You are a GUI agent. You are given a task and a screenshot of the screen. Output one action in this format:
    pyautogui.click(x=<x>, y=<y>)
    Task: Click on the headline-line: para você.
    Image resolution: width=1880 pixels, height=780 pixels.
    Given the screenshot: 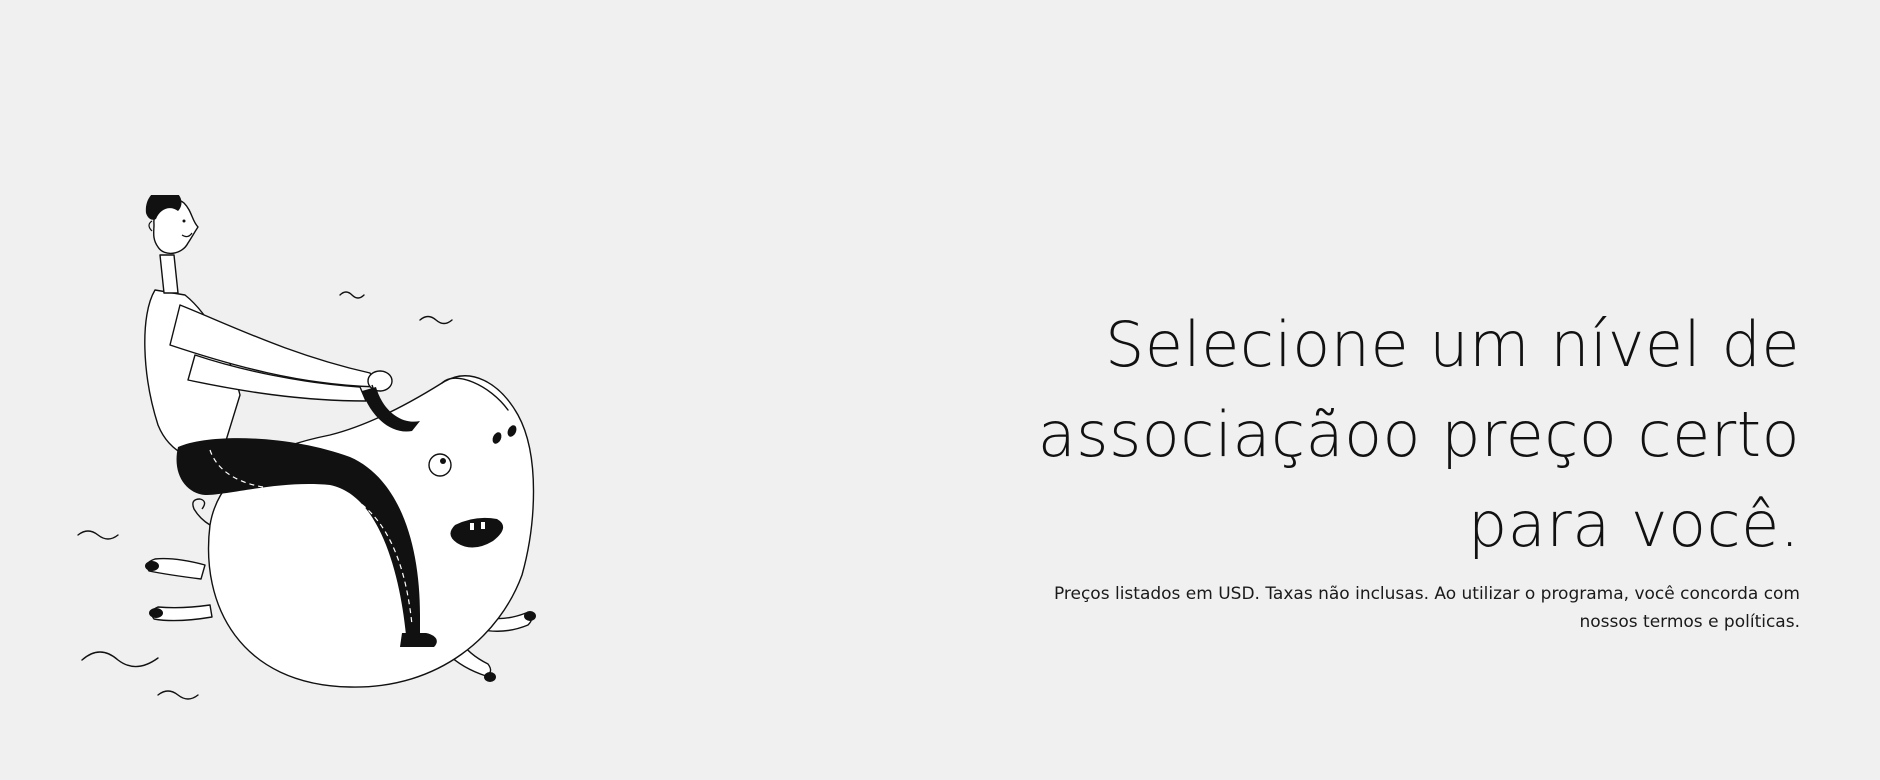 What is the action you would take?
    pyautogui.click(x=1633, y=524)
    